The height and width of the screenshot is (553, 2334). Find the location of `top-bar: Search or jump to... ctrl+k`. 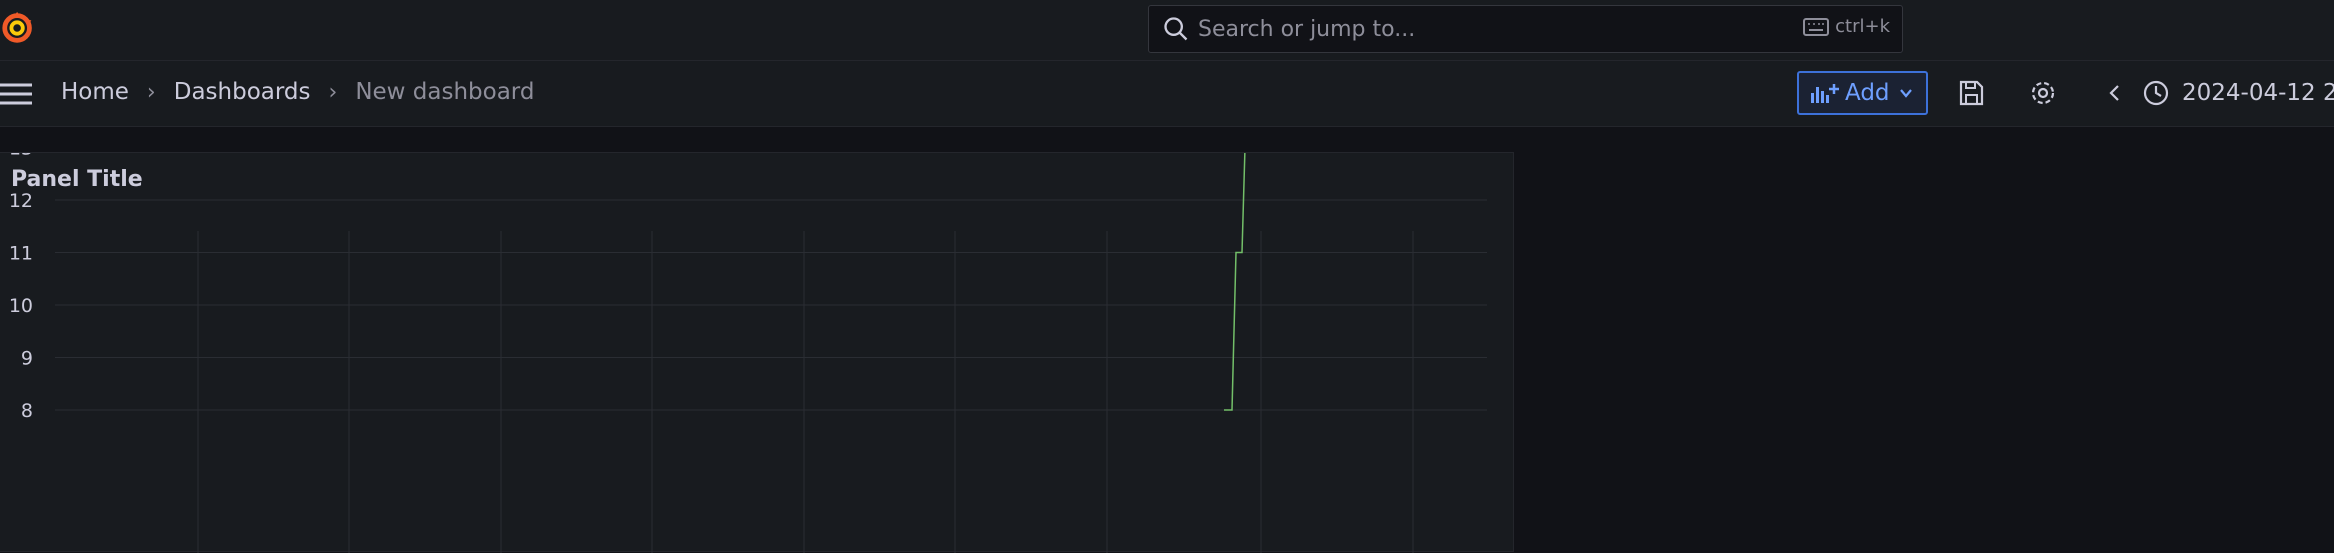

top-bar: Search or jump to... ctrl+k is located at coordinates (1167, 30).